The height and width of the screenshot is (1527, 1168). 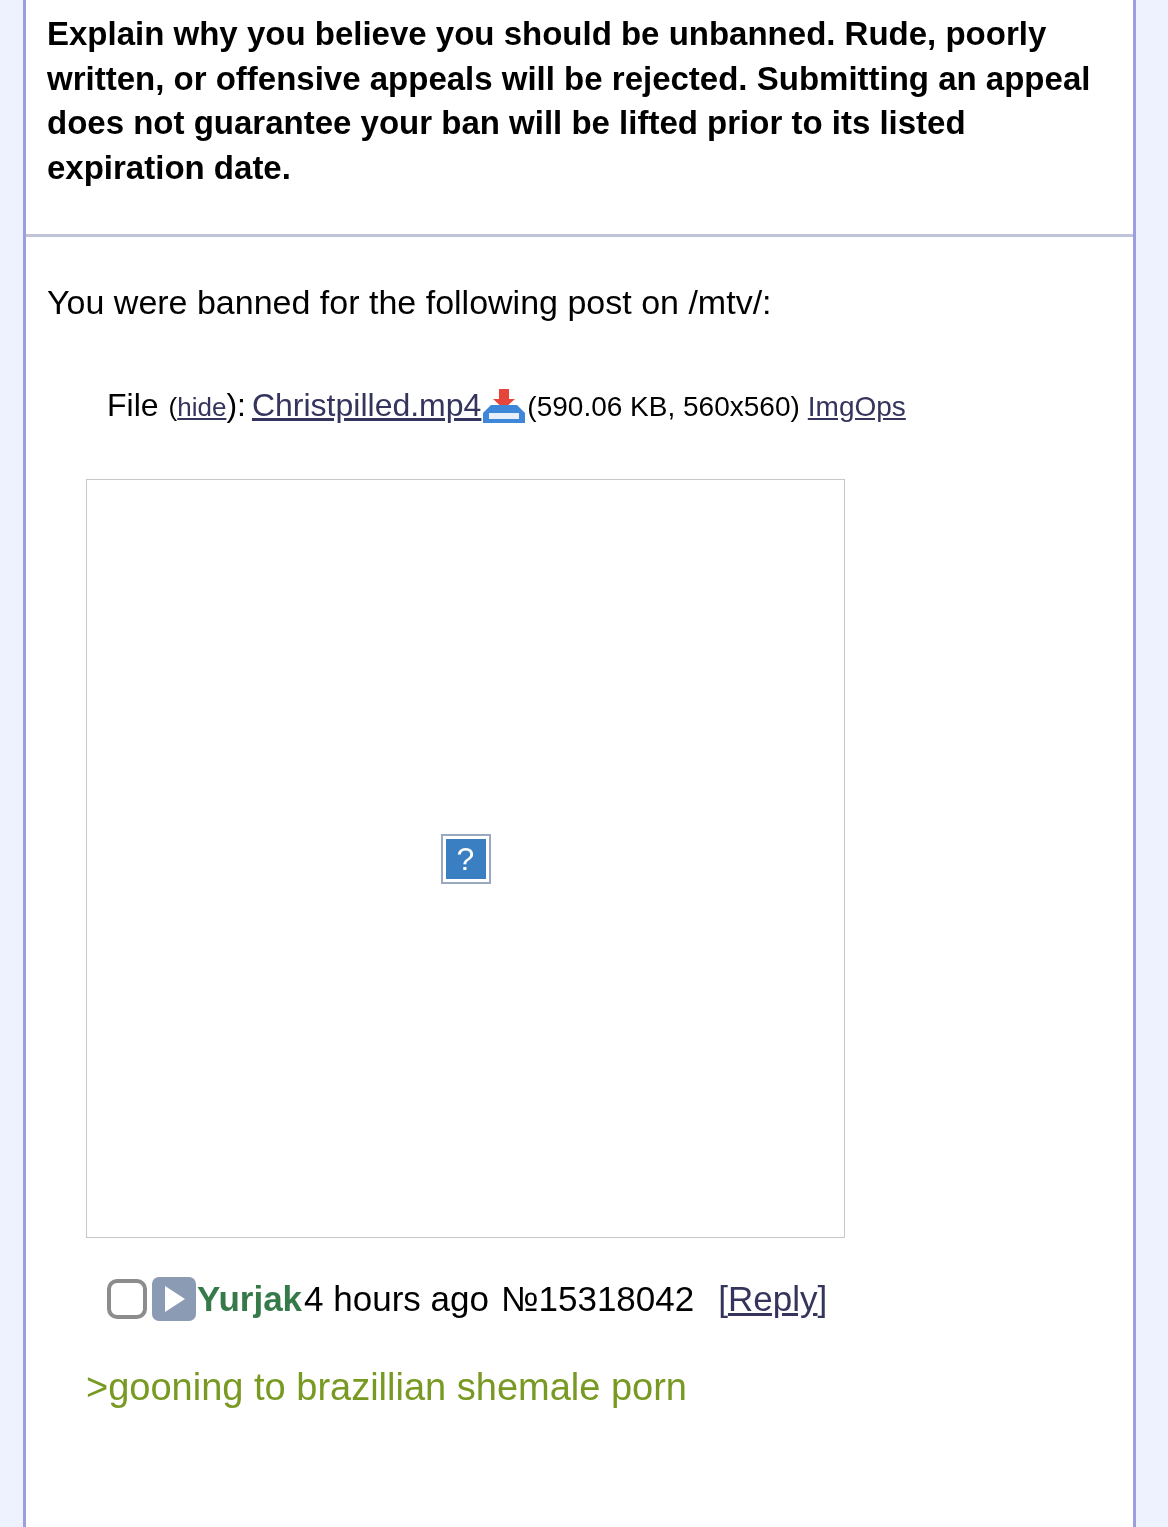 What do you see at coordinates (250, 1299) in the screenshot?
I see `poster-name: Yurjak` at bounding box center [250, 1299].